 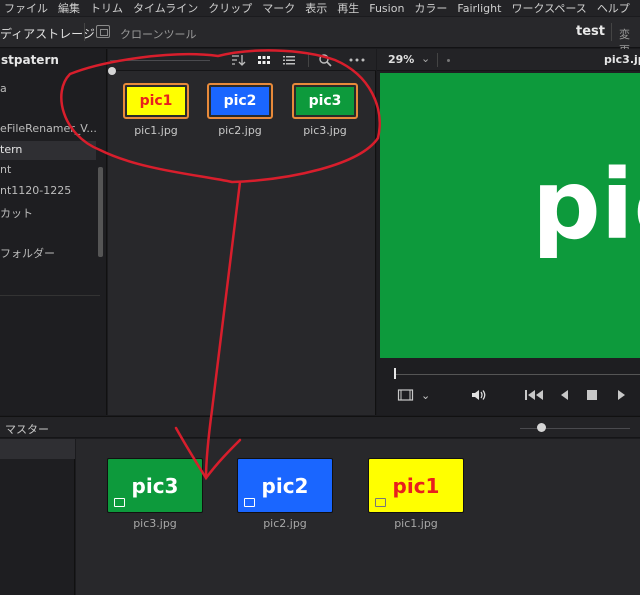 What do you see at coordinates (320, 37) in the screenshot?
I see `top-toolbar: ディアストレージ クローンツール test 変更` at bounding box center [320, 37].